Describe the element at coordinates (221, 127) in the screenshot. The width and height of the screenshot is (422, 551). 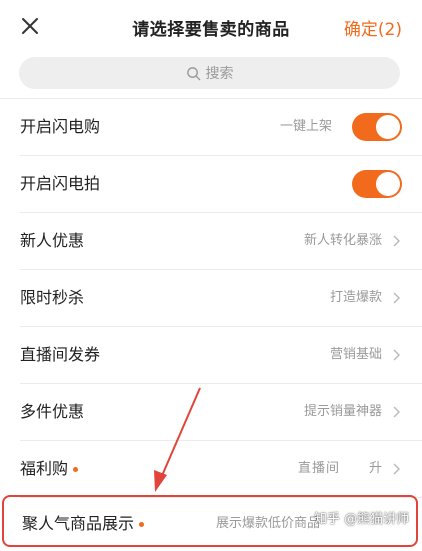
I see `row-flash-buy: 开启闪电购 一键上架` at that location.